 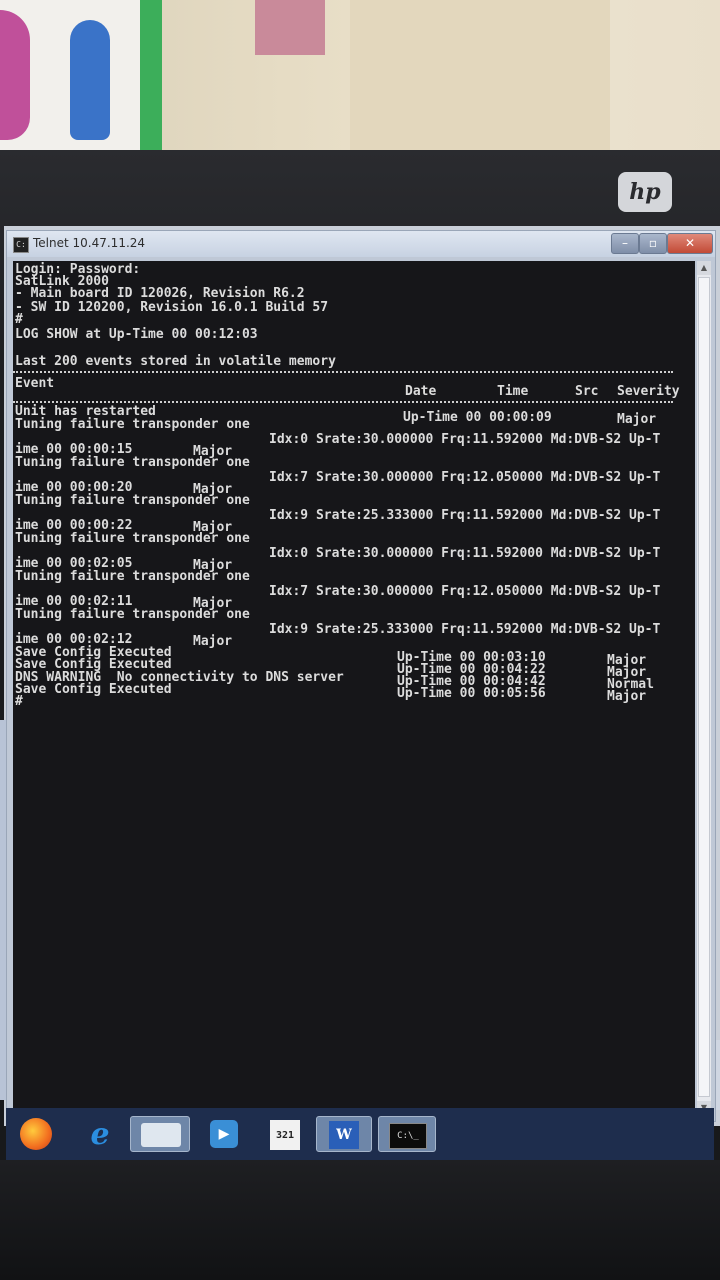 I want to click on taskbar-button-calendar: 321, so click(x=285, y=1134).